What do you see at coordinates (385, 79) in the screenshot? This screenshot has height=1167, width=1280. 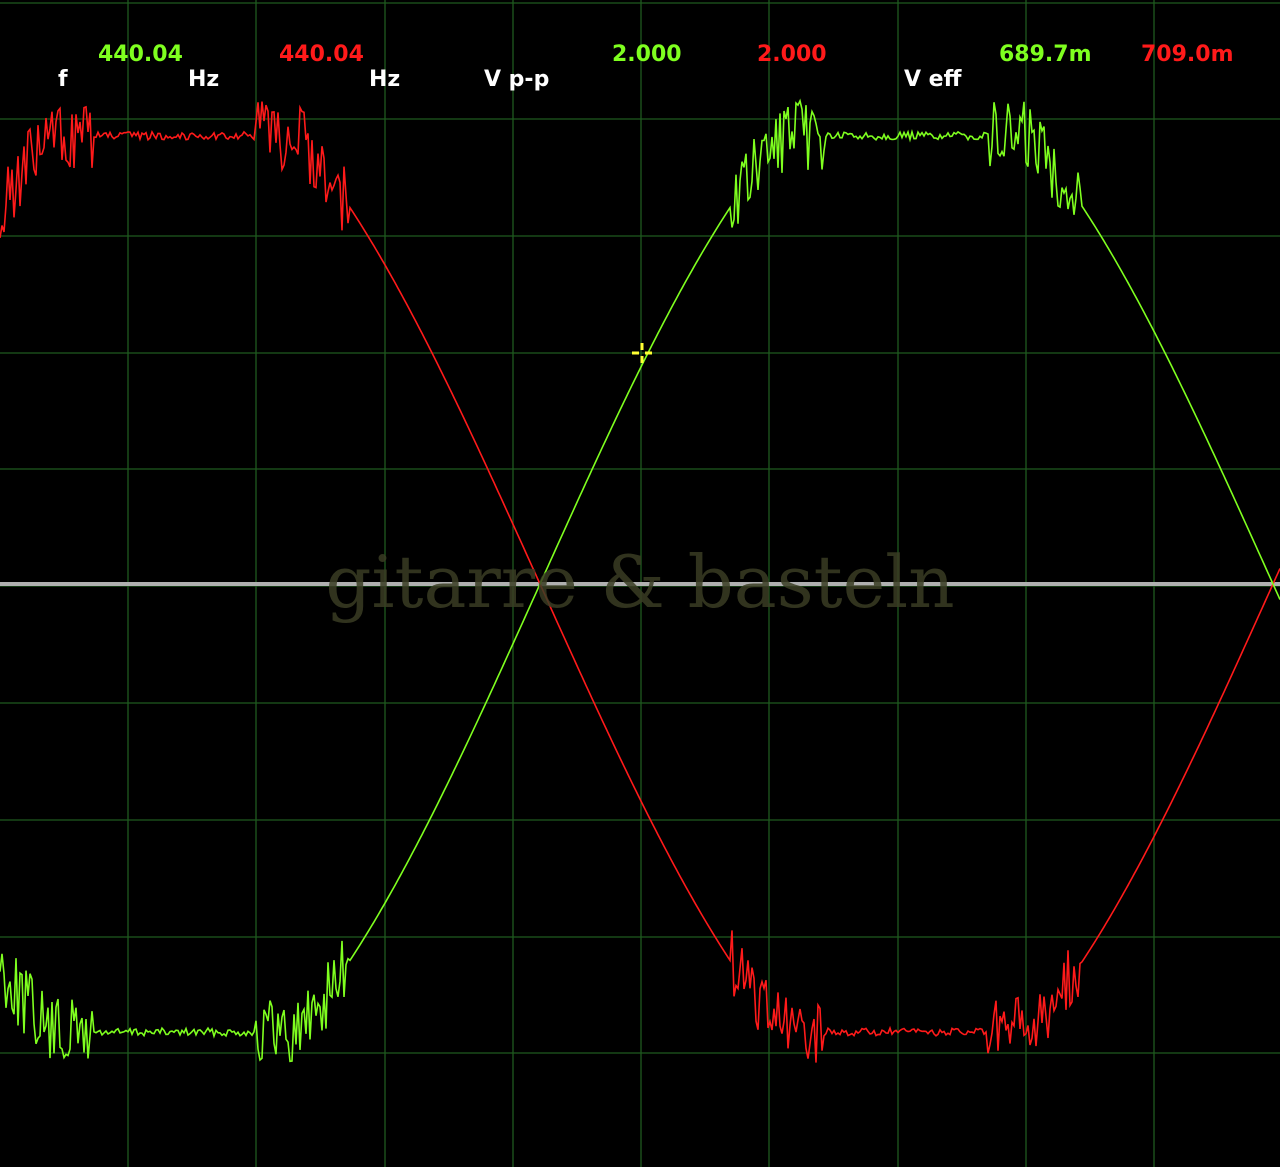 I see `ch2-frequency-unit: Hz` at bounding box center [385, 79].